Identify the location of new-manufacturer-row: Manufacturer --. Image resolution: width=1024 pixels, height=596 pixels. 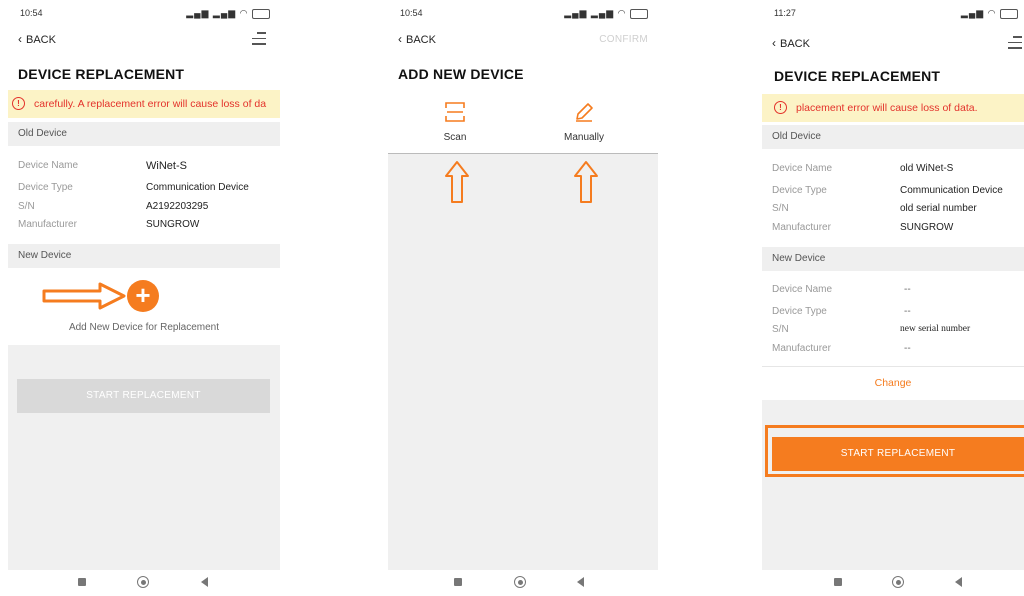
(893, 351).